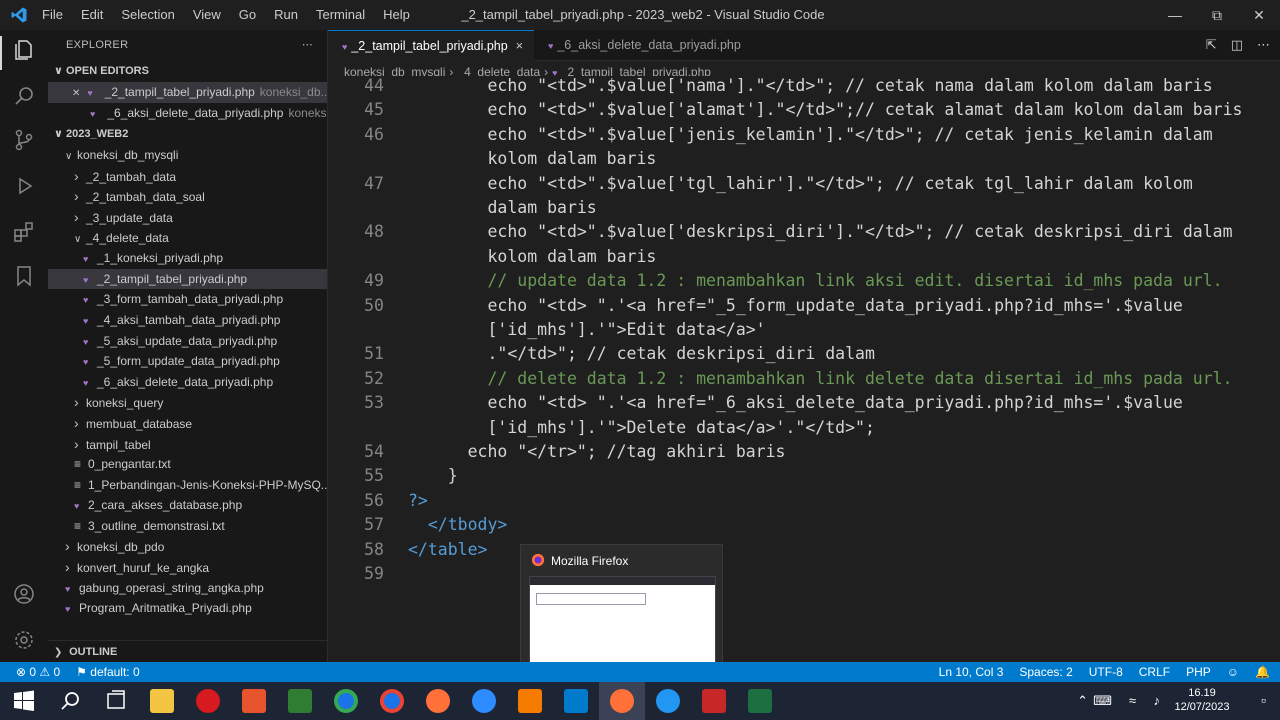 This screenshot has width=1280, height=720. What do you see at coordinates (668, 701) in the screenshot?
I see `network-app-icon` at bounding box center [668, 701].